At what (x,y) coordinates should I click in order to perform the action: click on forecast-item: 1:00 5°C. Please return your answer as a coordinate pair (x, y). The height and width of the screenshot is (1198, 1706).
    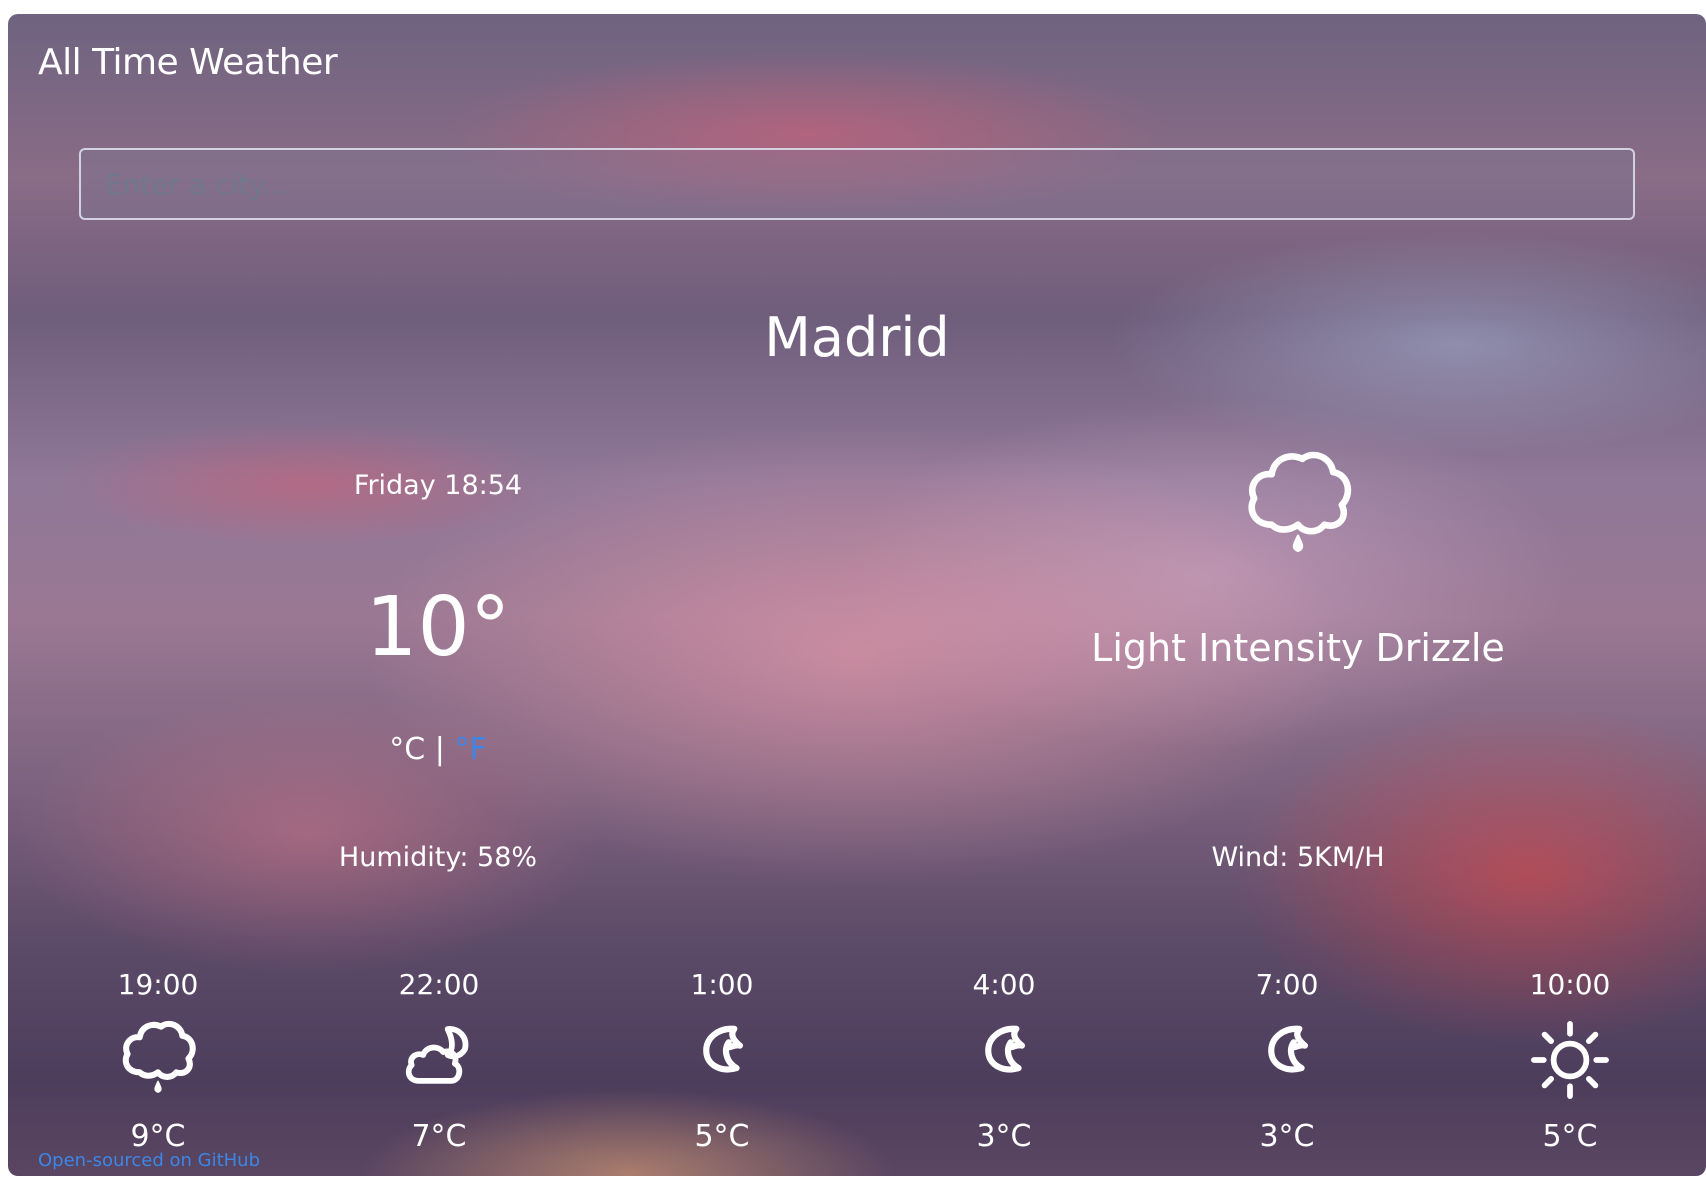
    Looking at the image, I should click on (722, 1061).